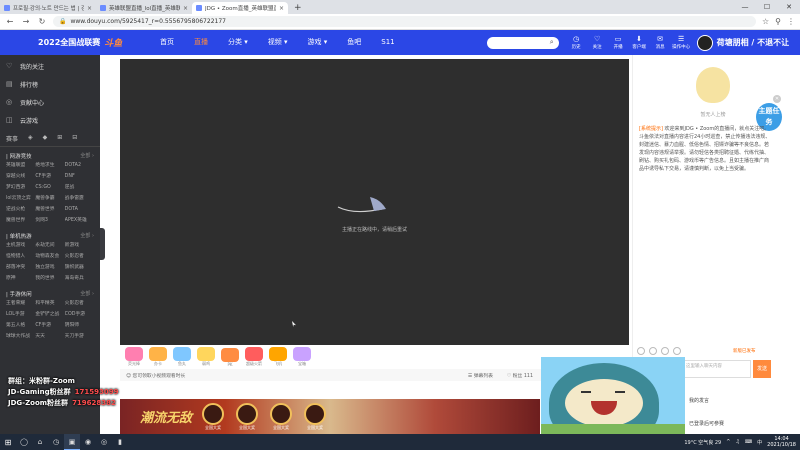  Describe the element at coordinates (789, 7) in the screenshot. I see `window-close-icon: ✕` at that location.